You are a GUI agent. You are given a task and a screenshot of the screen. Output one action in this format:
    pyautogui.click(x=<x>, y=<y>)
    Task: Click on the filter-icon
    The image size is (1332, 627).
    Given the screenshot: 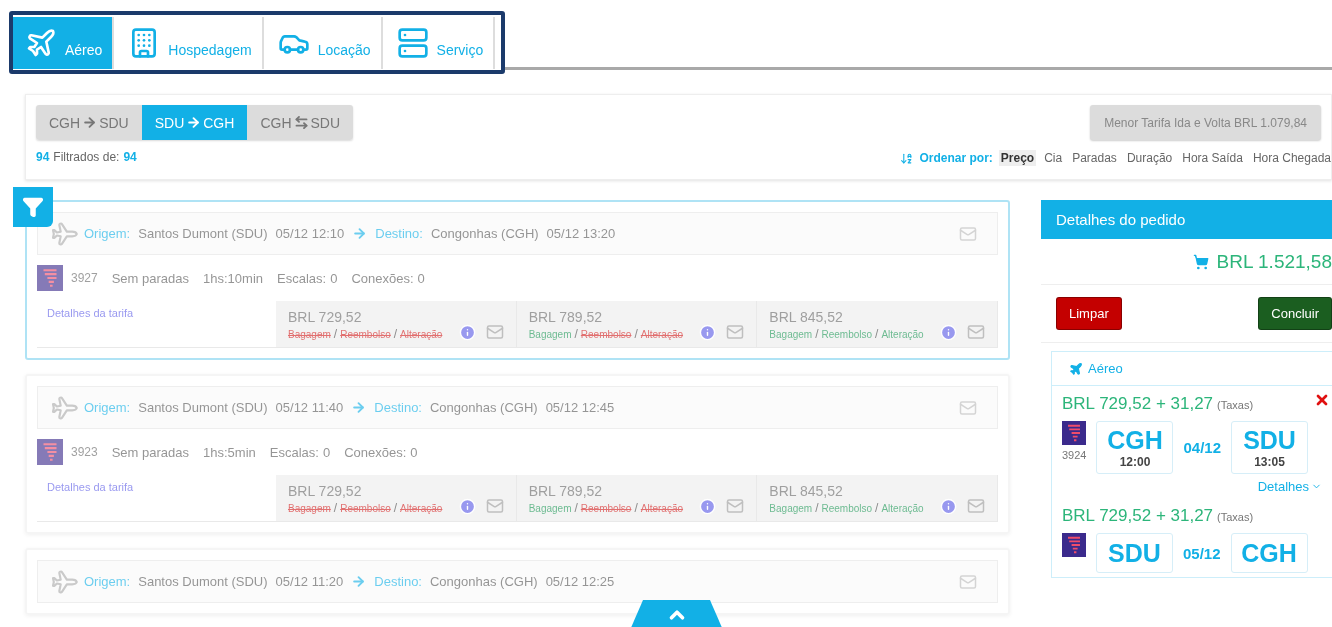 What is the action you would take?
    pyautogui.click(x=33, y=207)
    